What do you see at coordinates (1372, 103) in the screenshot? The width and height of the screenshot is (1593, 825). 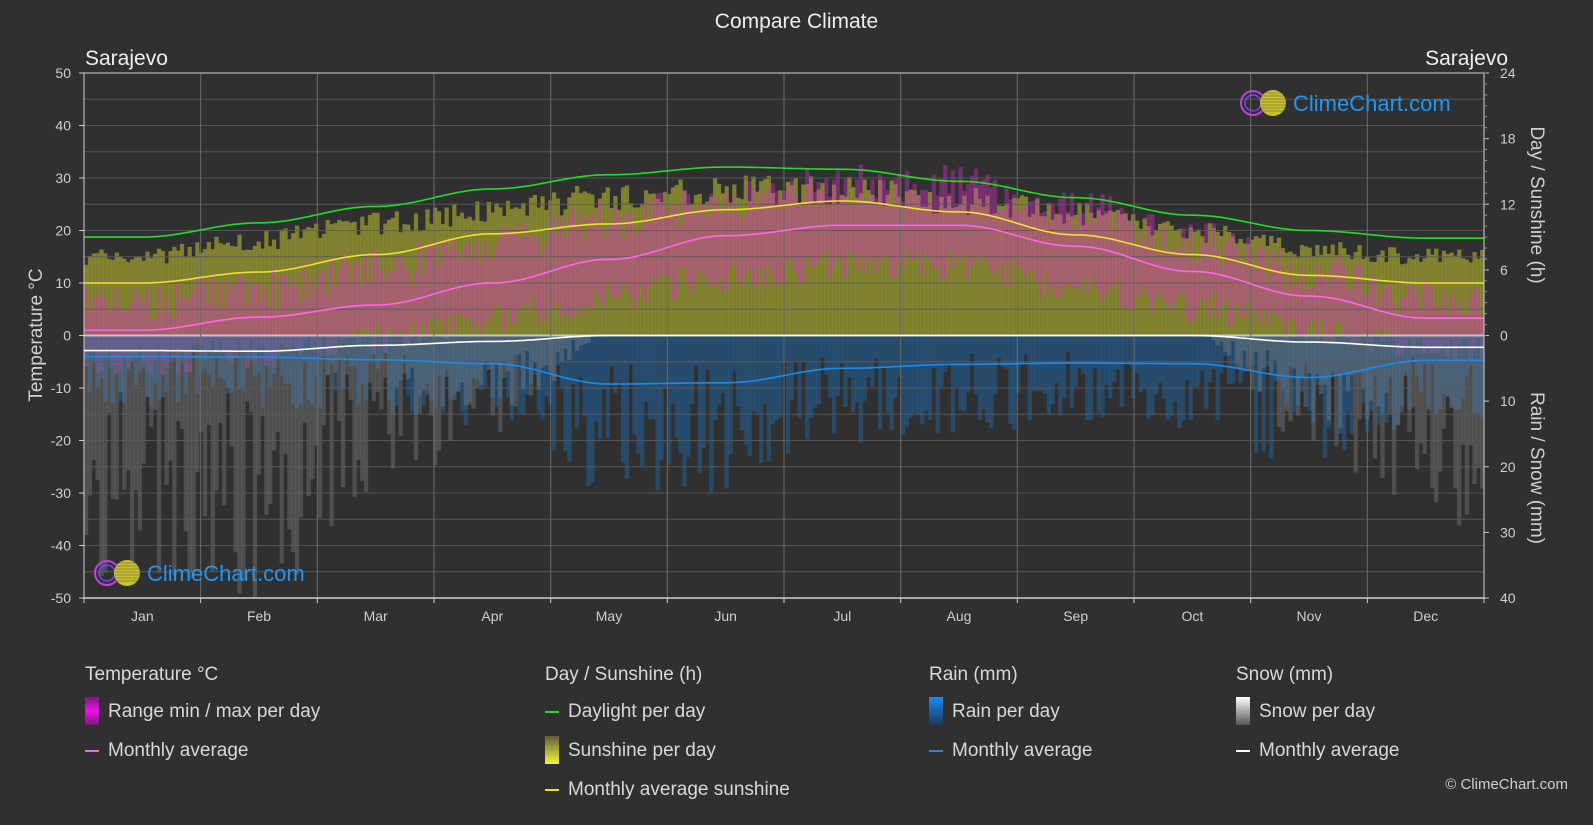 I see `logo-text: ClimeChart.com` at bounding box center [1372, 103].